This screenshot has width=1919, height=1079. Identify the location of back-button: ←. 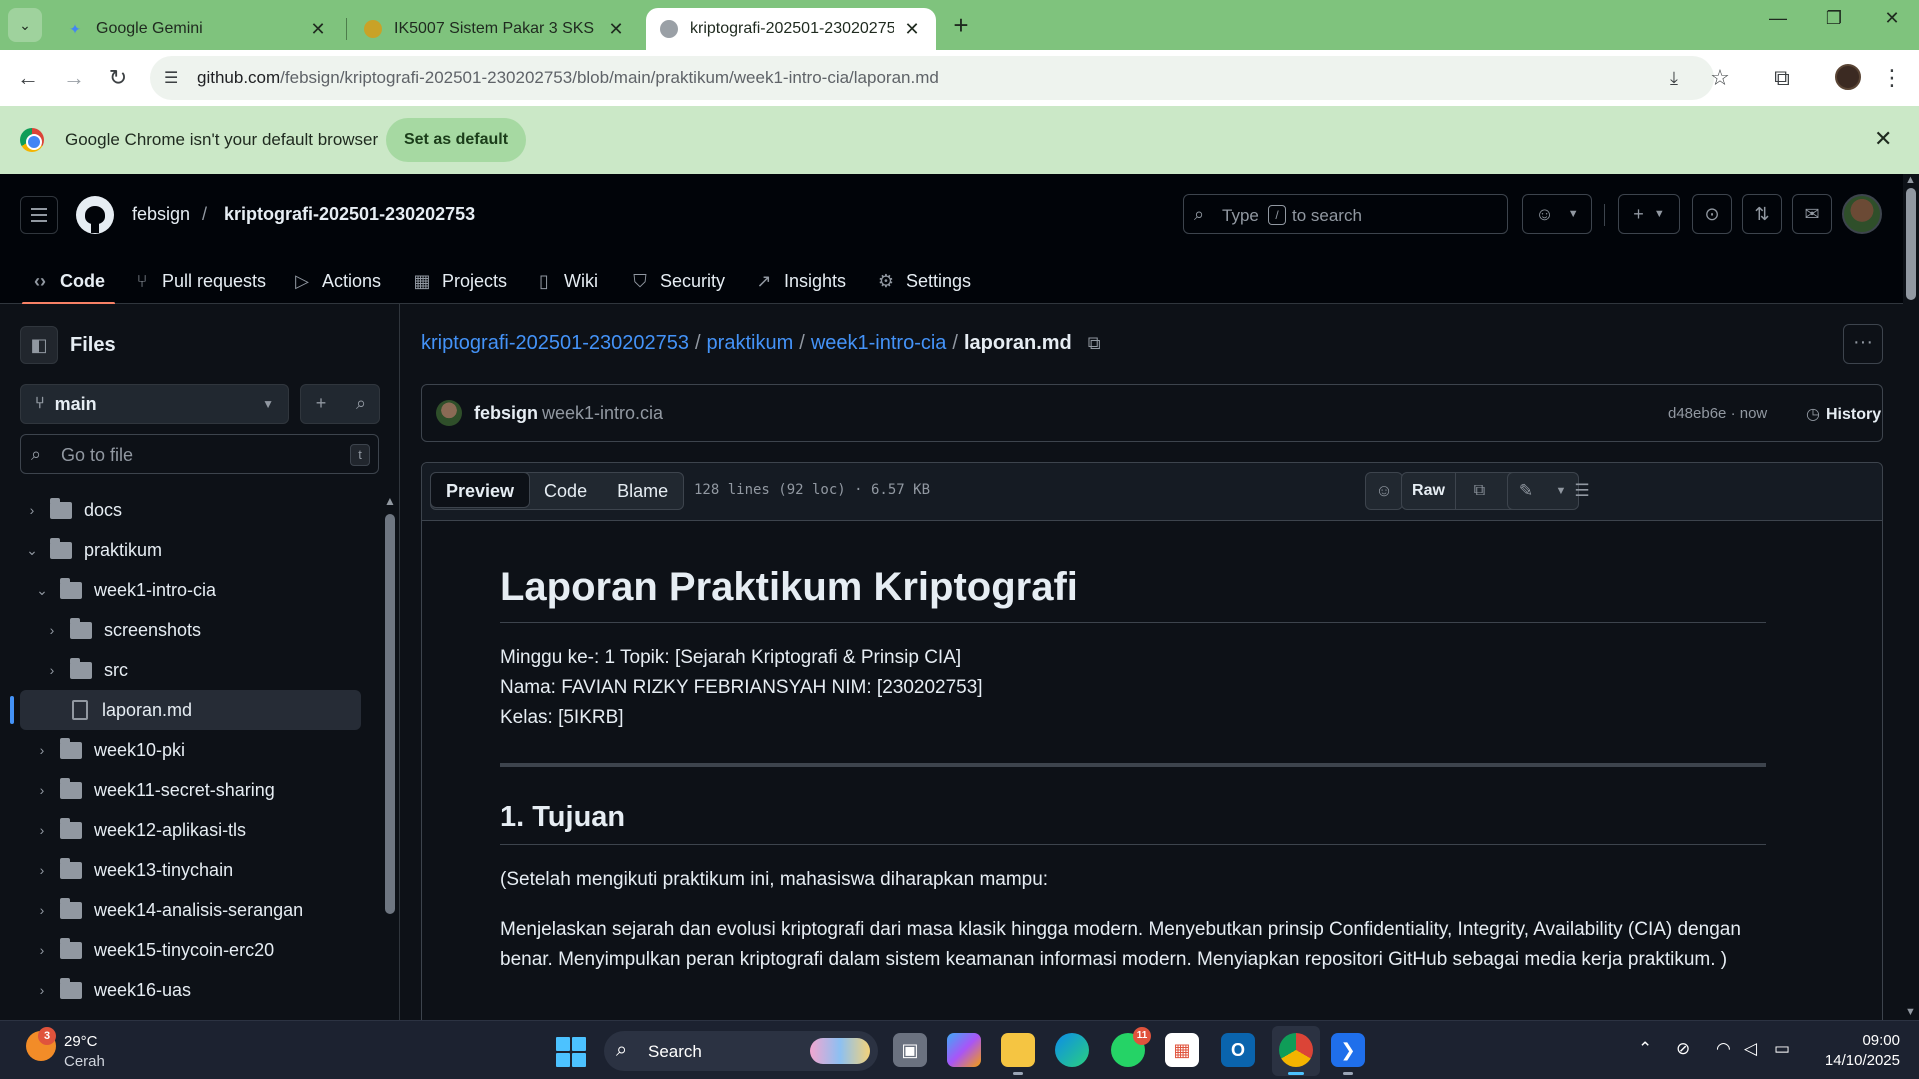
(28, 78).